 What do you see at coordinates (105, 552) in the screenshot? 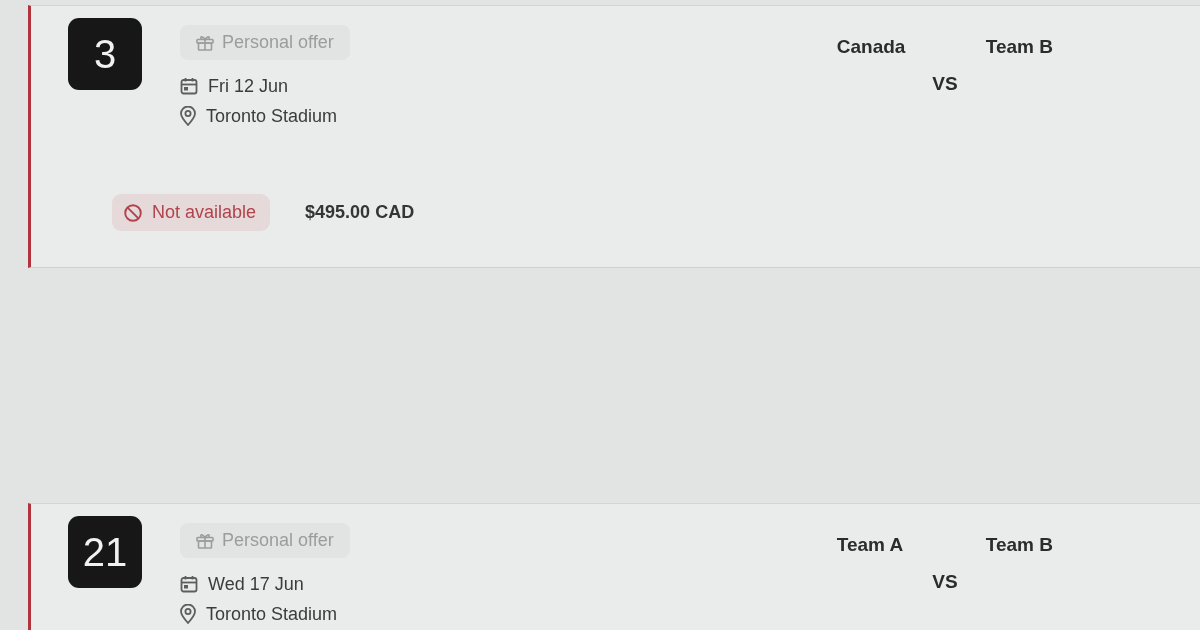
I see `match-number: 21` at bounding box center [105, 552].